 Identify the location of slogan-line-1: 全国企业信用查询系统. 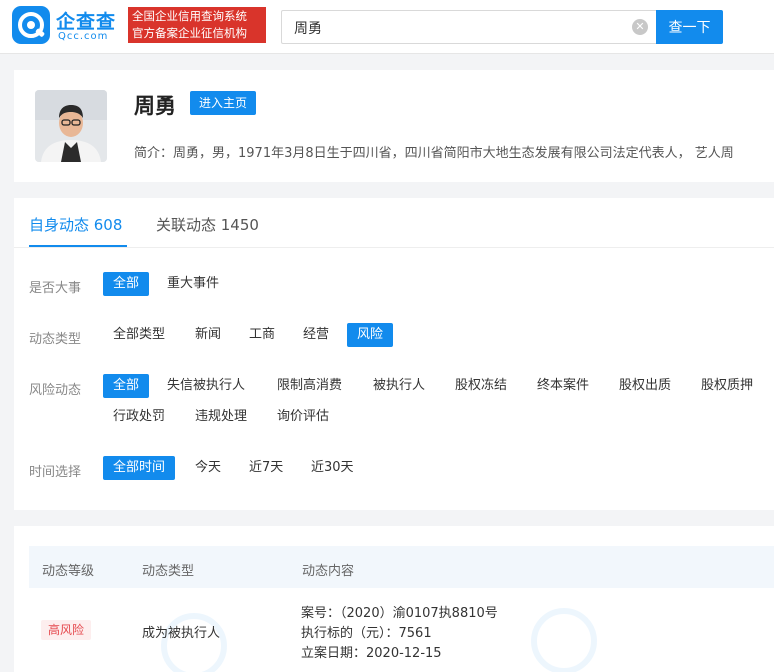
(189, 16).